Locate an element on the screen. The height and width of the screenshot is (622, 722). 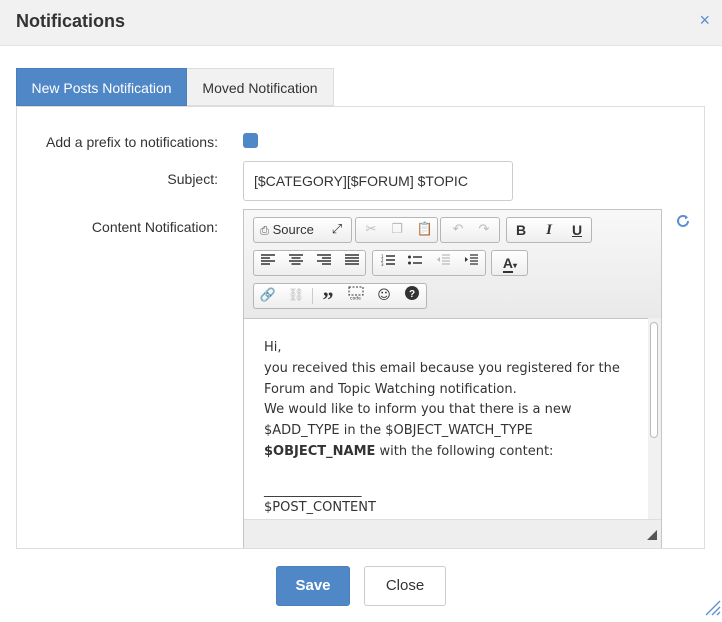
align-left-icon is located at coordinates (268, 263).